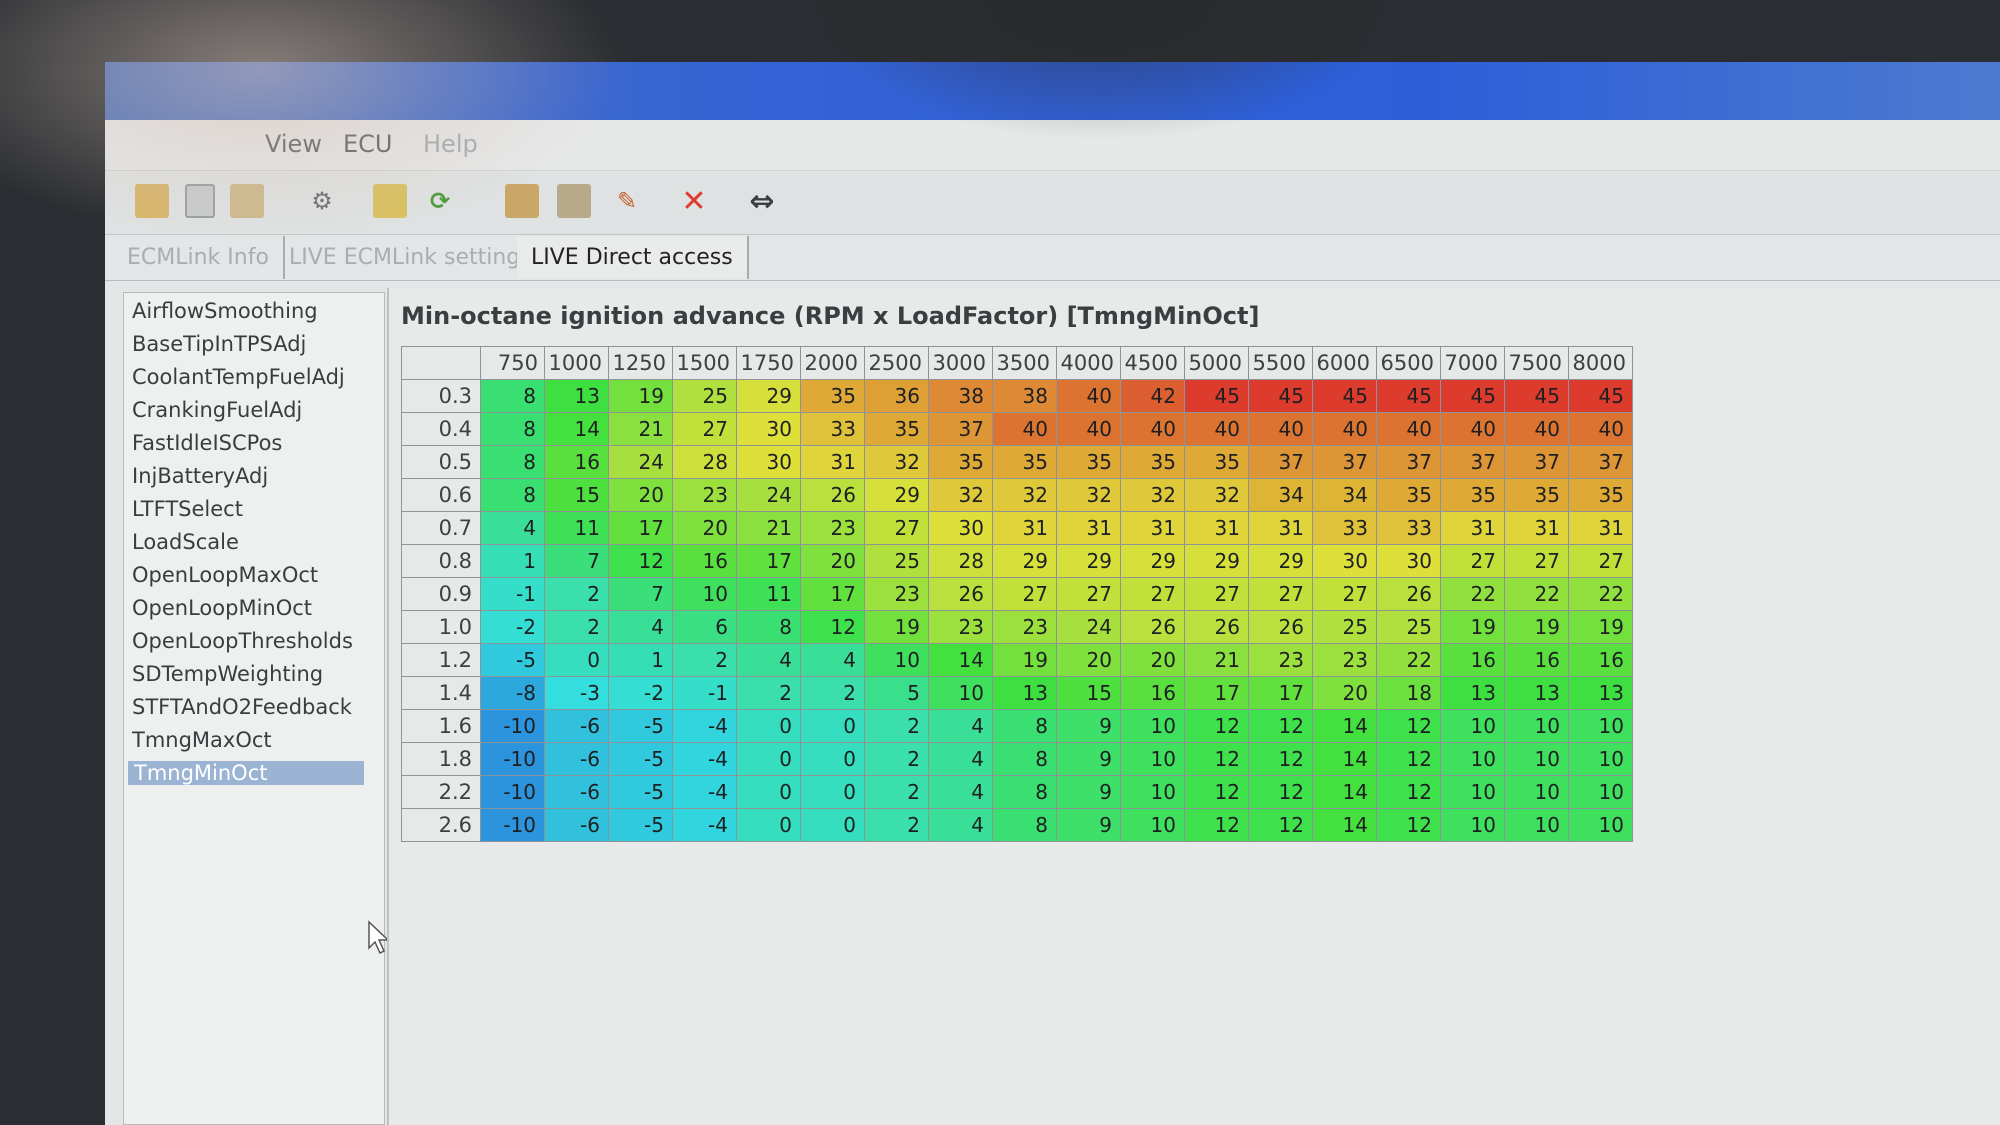  I want to click on table-cell: 11, so click(576, 528).